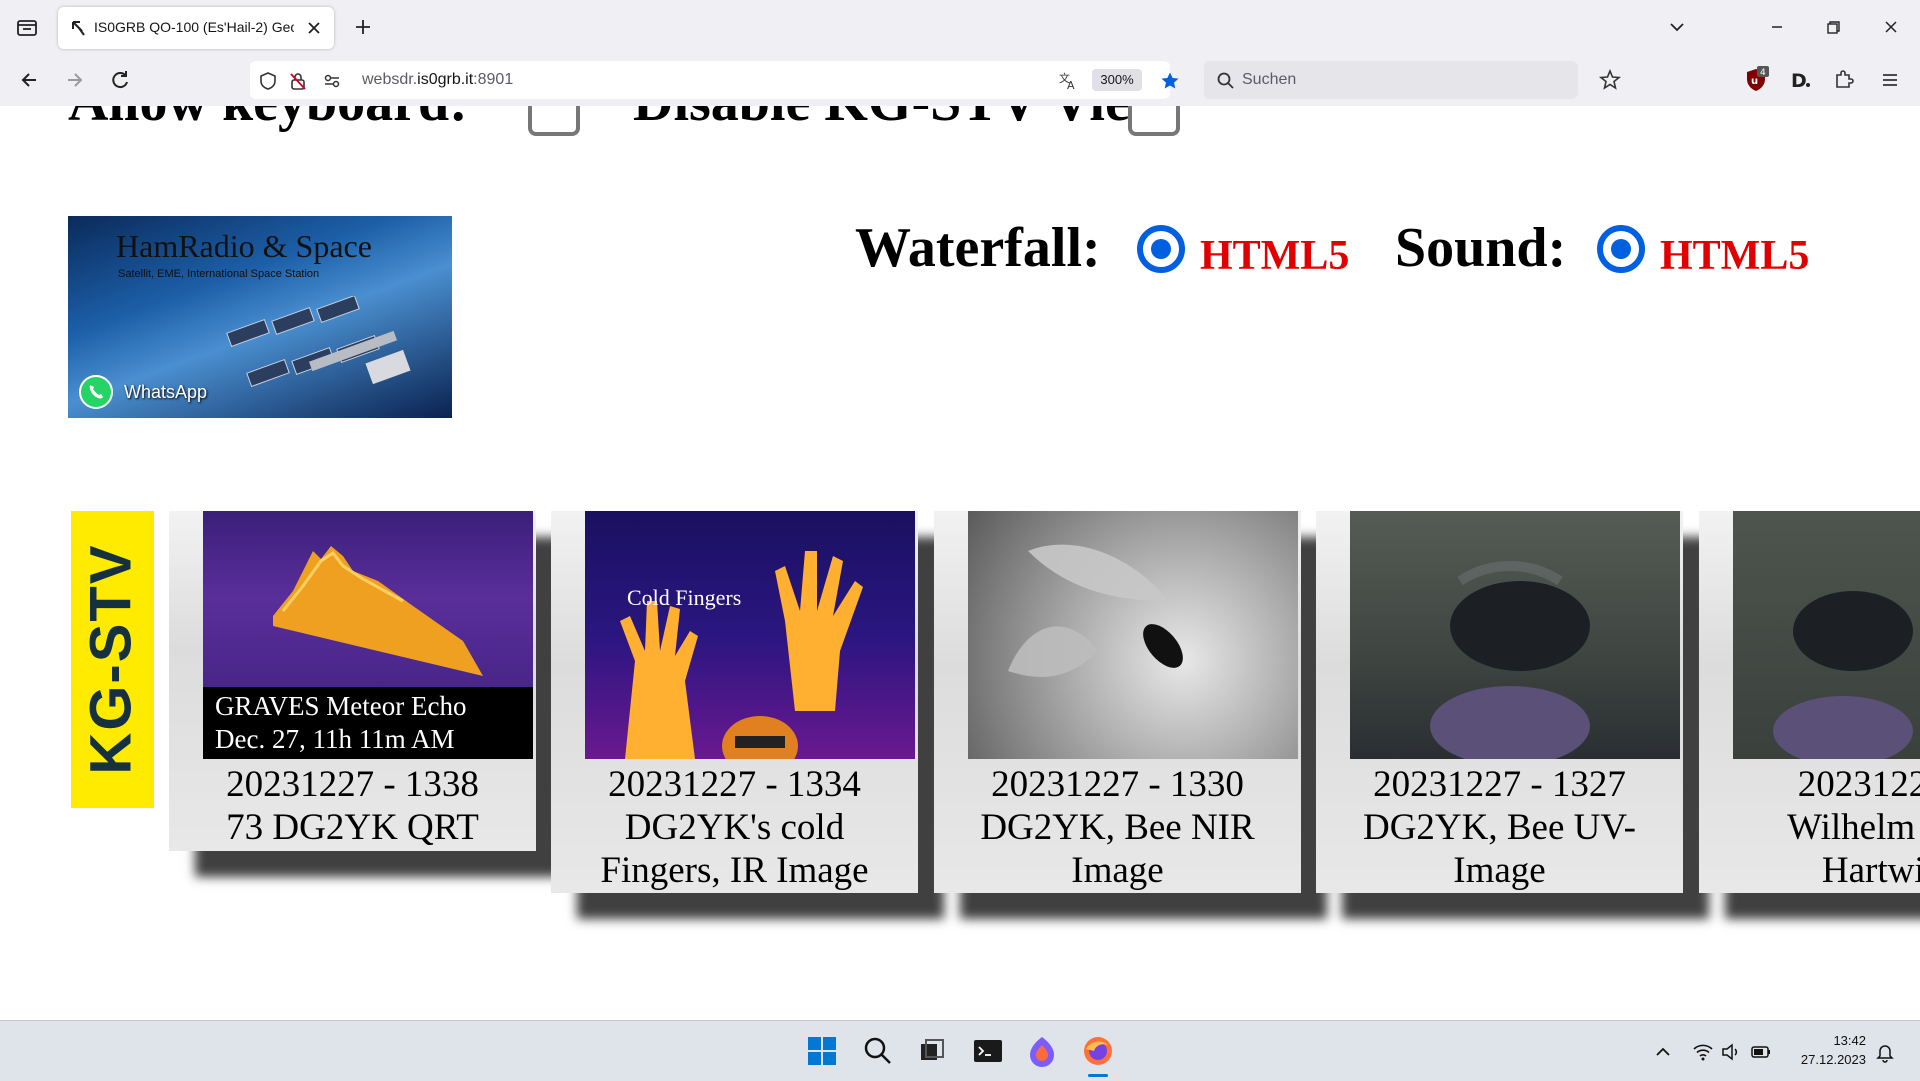  I want to click on wifi-icon, so click(1703, 1052).